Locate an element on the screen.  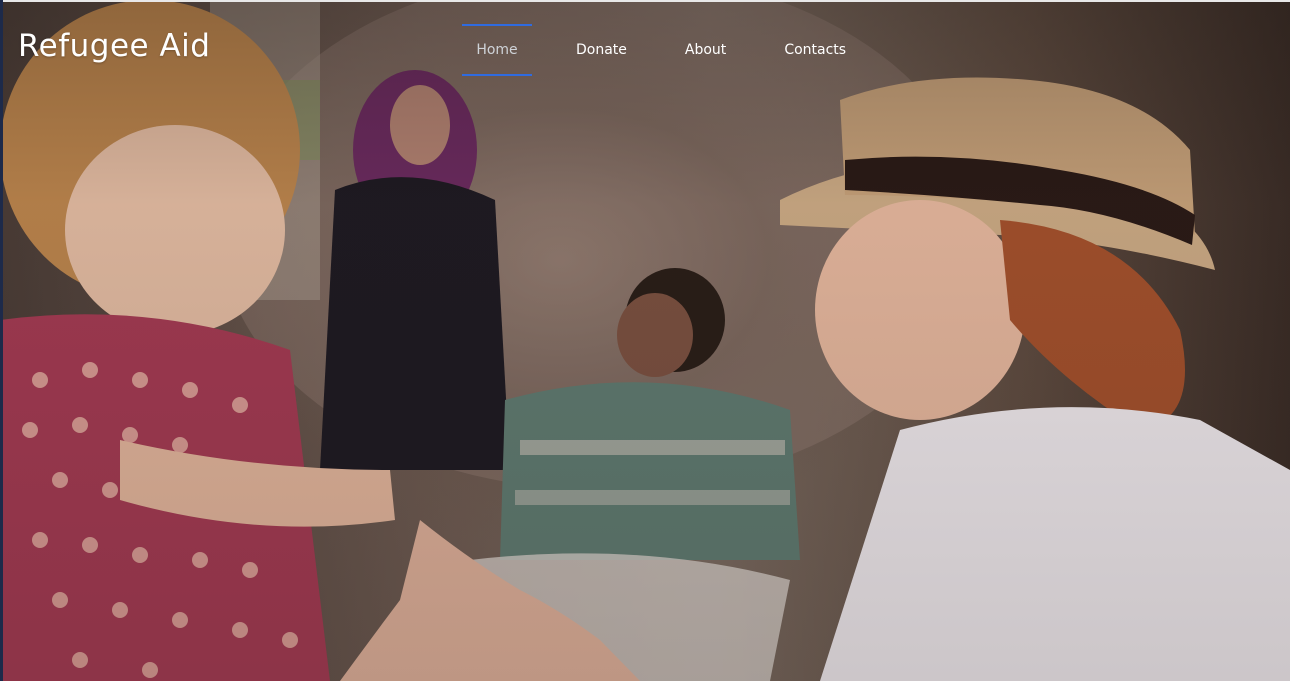
main-nav: Home Donate About Contacts is located at coordinates (654, 50).